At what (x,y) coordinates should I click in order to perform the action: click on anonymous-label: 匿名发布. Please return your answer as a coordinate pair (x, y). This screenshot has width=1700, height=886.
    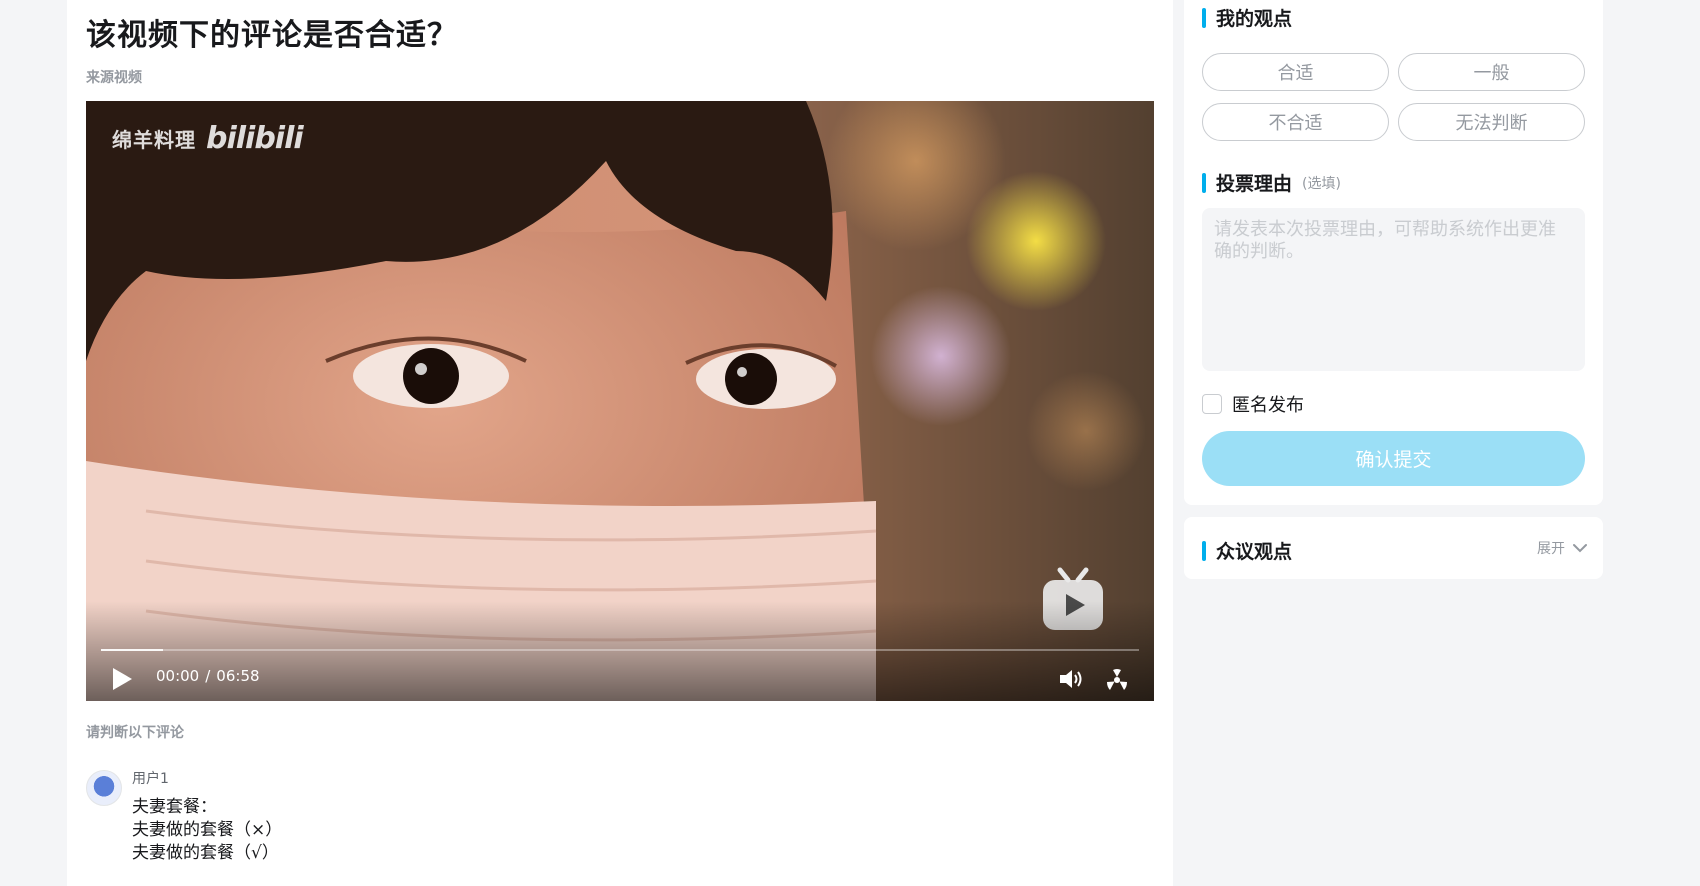
    Looking at the image, I should click on (1268, 405).